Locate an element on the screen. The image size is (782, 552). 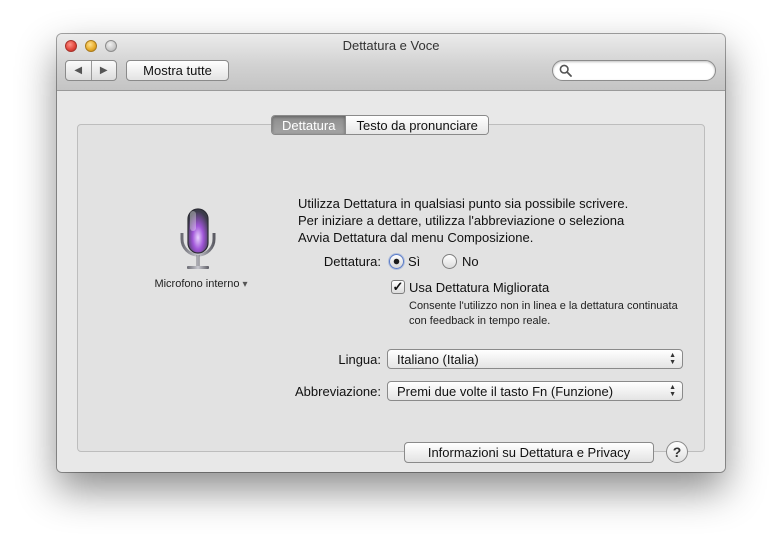
dictation-off-label: No is located at coordinates (470, 261).